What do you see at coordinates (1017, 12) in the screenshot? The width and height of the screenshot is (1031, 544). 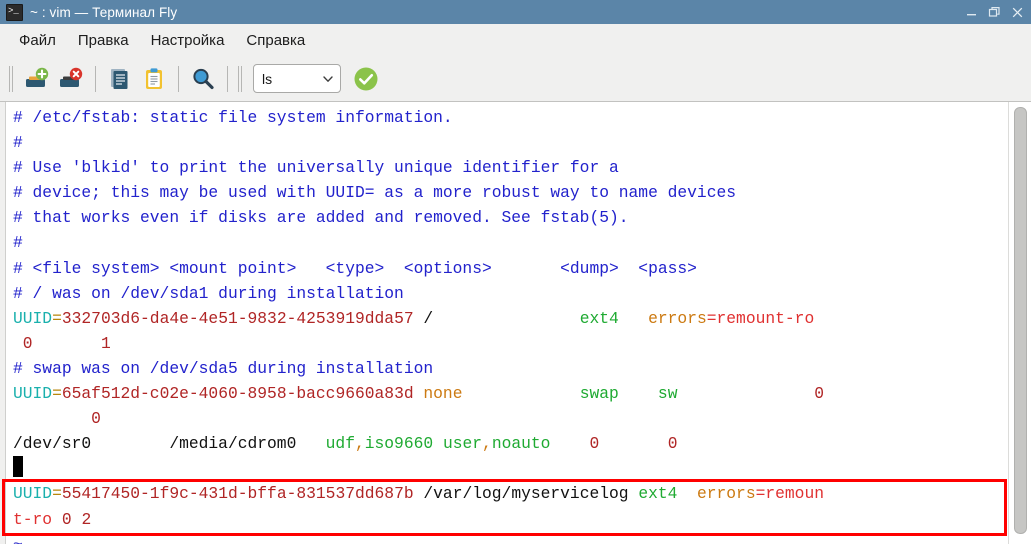 I see `close-button` at bounding box center [1017, 12].